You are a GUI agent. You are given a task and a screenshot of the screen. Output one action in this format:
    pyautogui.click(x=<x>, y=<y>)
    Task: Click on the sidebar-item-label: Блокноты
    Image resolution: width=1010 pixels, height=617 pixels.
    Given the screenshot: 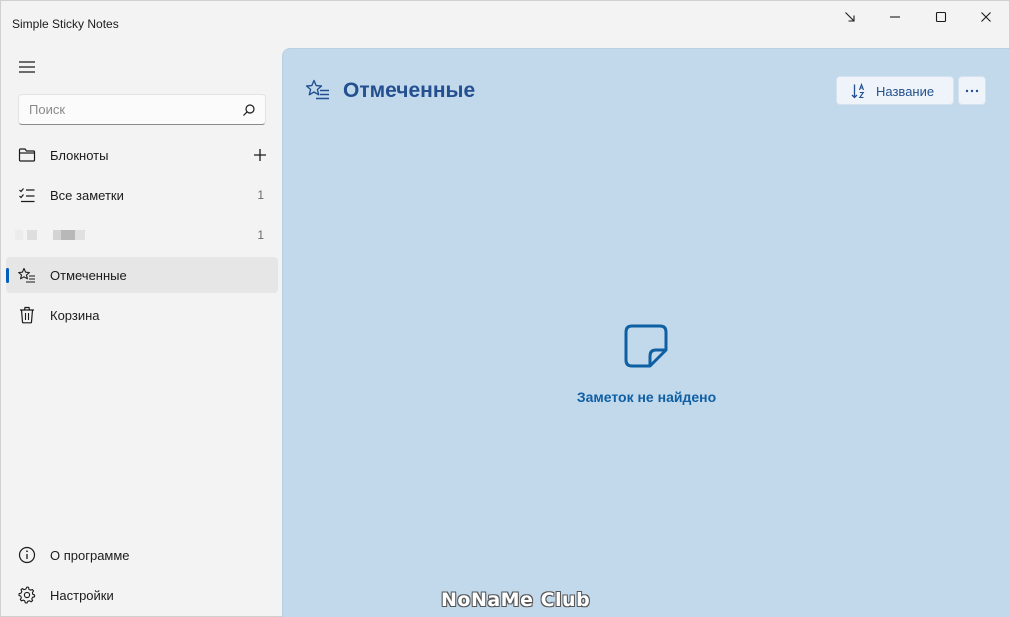 What is the action you would take?
    pyautogui.click(x=79, y=155)
    